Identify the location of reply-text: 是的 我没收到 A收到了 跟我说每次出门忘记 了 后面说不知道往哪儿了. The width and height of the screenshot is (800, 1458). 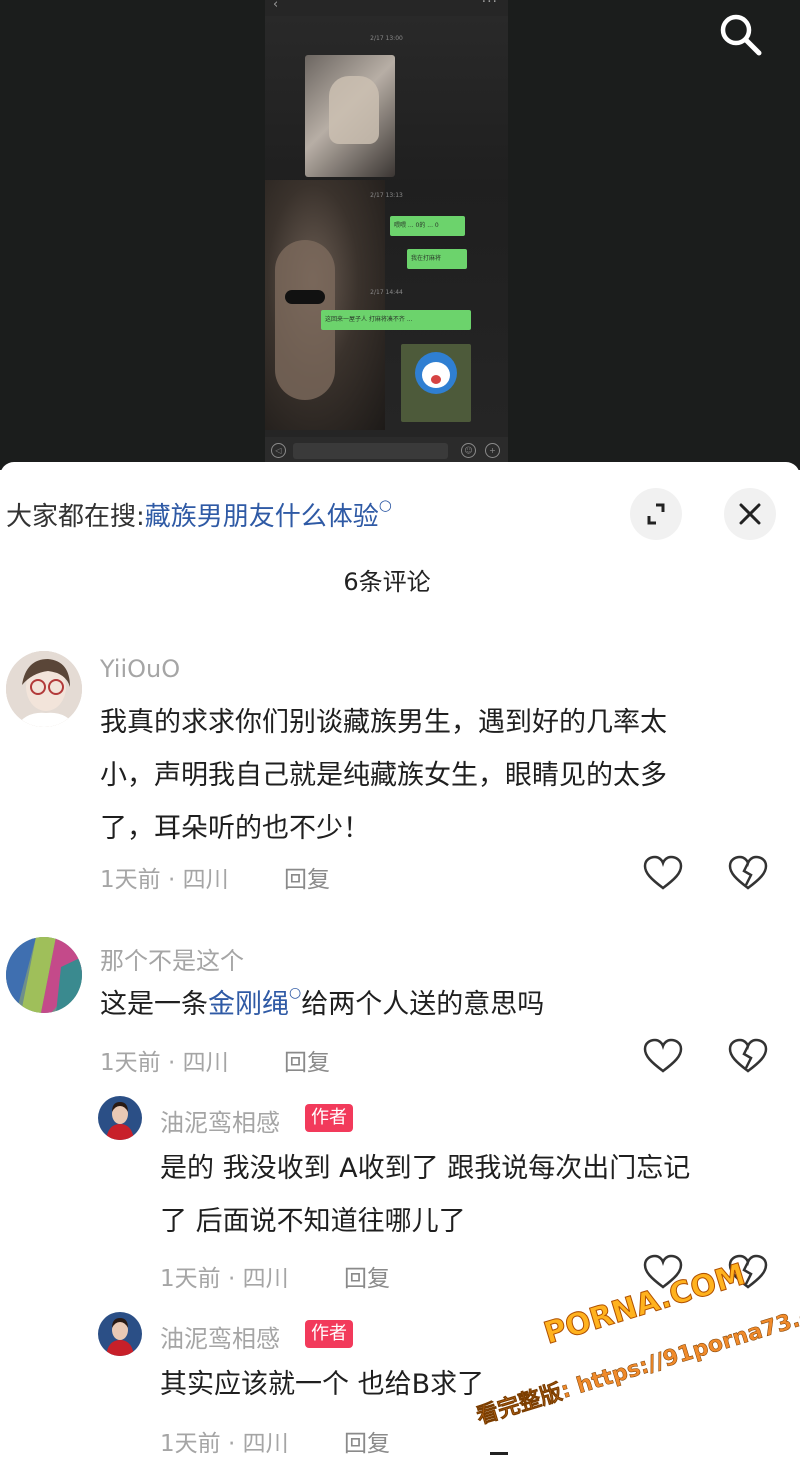
(470, 1195).